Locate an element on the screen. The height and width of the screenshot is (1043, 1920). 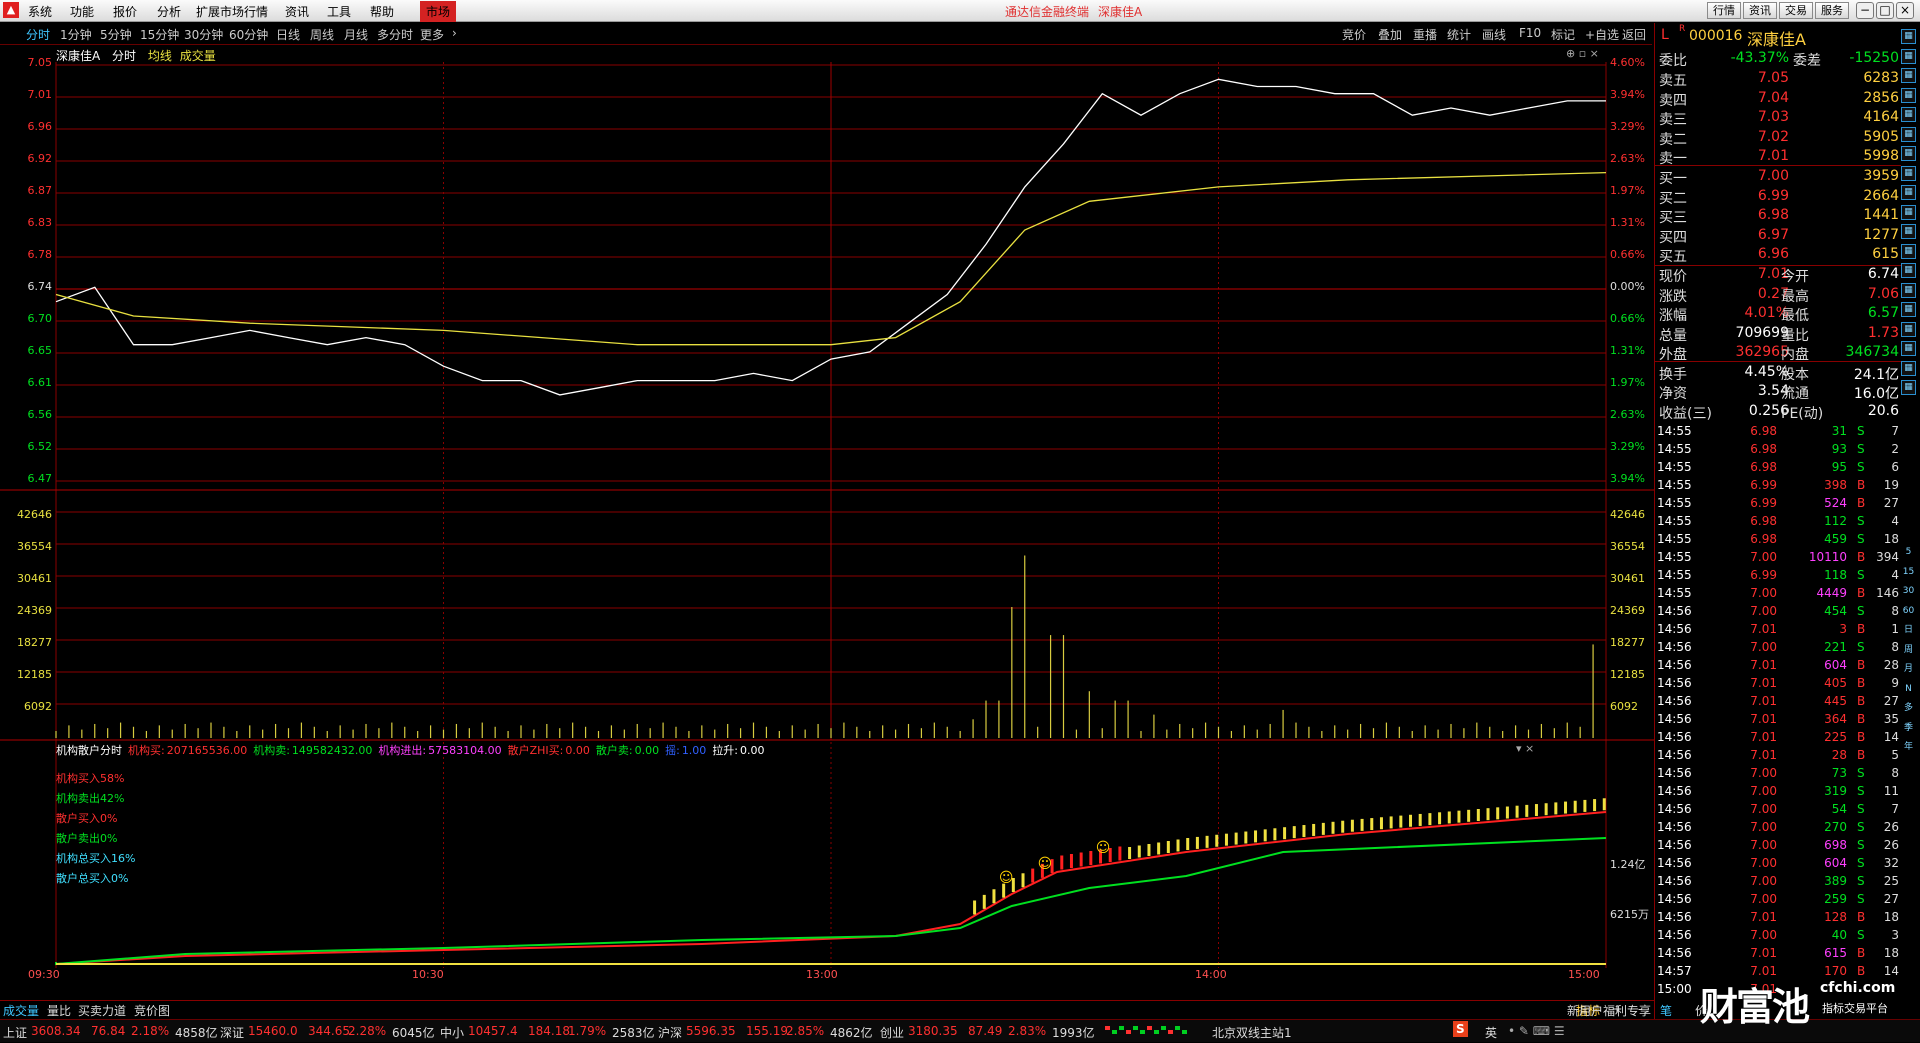
chart-tool-8: 返回 is located at coordinates (1634, 34).